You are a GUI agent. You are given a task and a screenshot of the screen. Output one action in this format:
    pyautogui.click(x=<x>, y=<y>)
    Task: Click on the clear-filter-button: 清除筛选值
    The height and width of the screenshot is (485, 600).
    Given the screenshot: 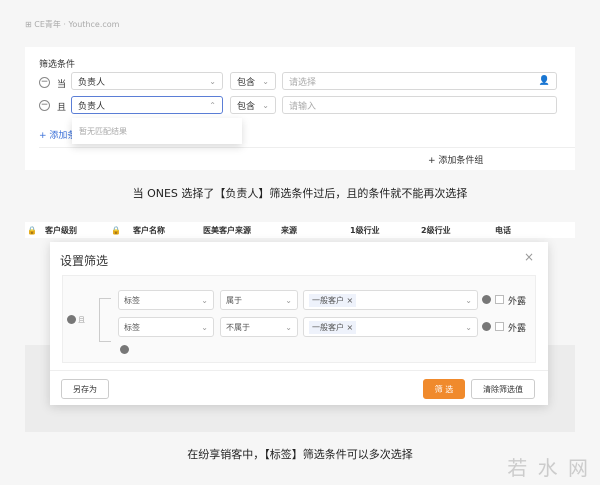 What is the action you would take?
    pyautogui.click(x=503, y=389)
    